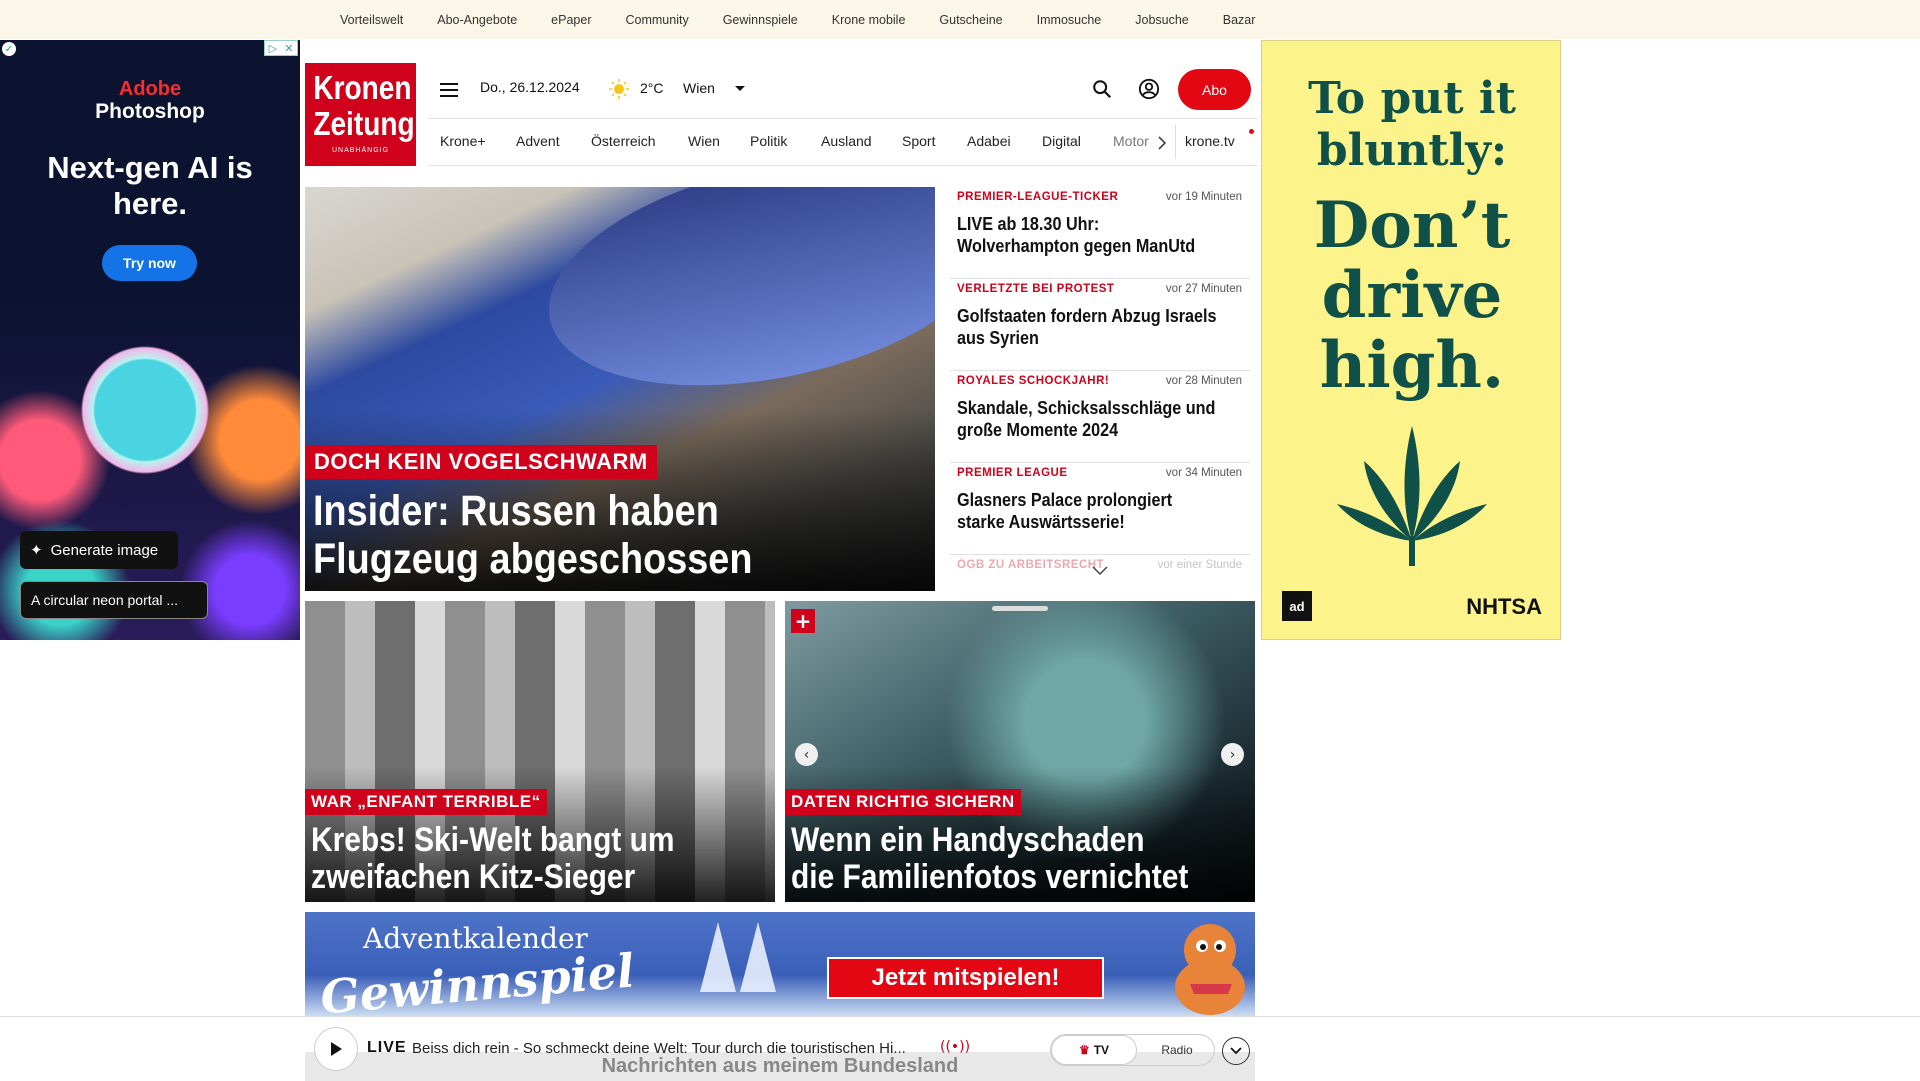 The width and height of the screenshot is (1920, 1081). What do you see at coordinates (538, 141) in the screenshot?
I see `nav-item-advent: Advent` at bounding box center [538, 141].